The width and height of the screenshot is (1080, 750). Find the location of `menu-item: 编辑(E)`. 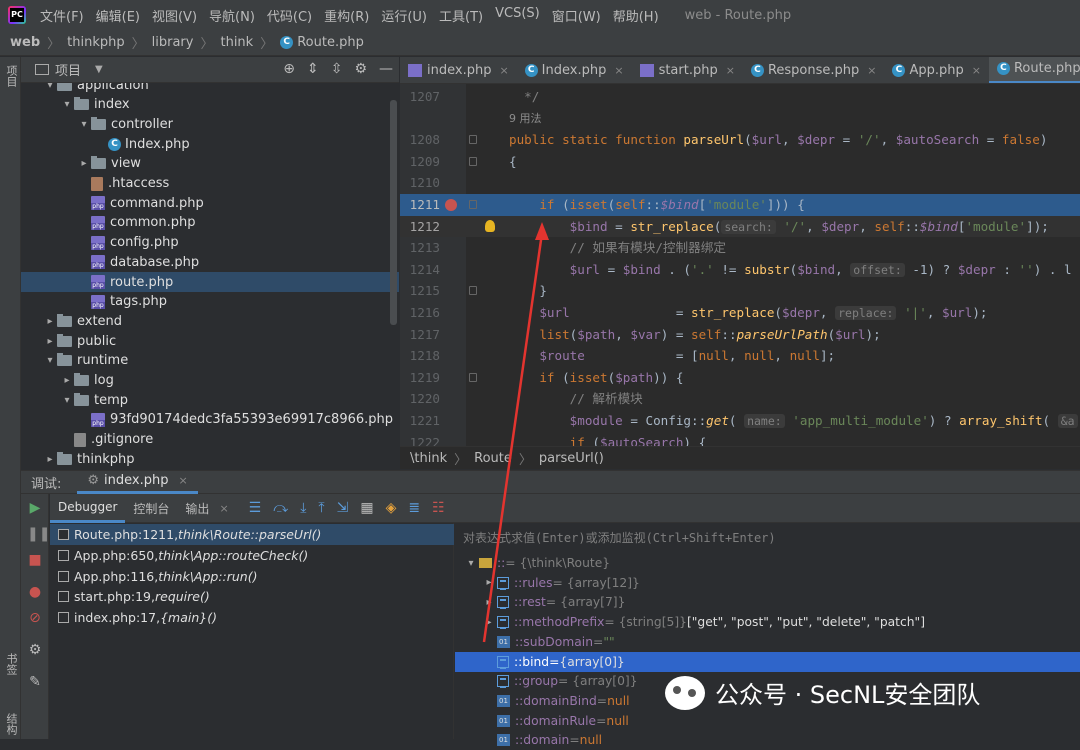

menu-item: 编辑(E) is located at coordinates (118, 15).